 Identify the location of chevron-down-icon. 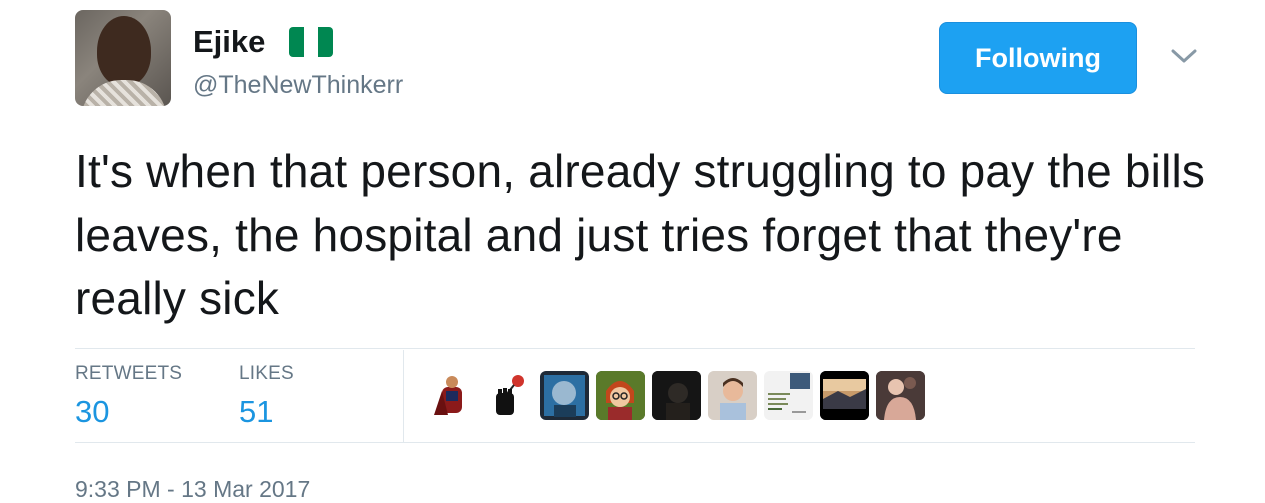
(1184, 56).